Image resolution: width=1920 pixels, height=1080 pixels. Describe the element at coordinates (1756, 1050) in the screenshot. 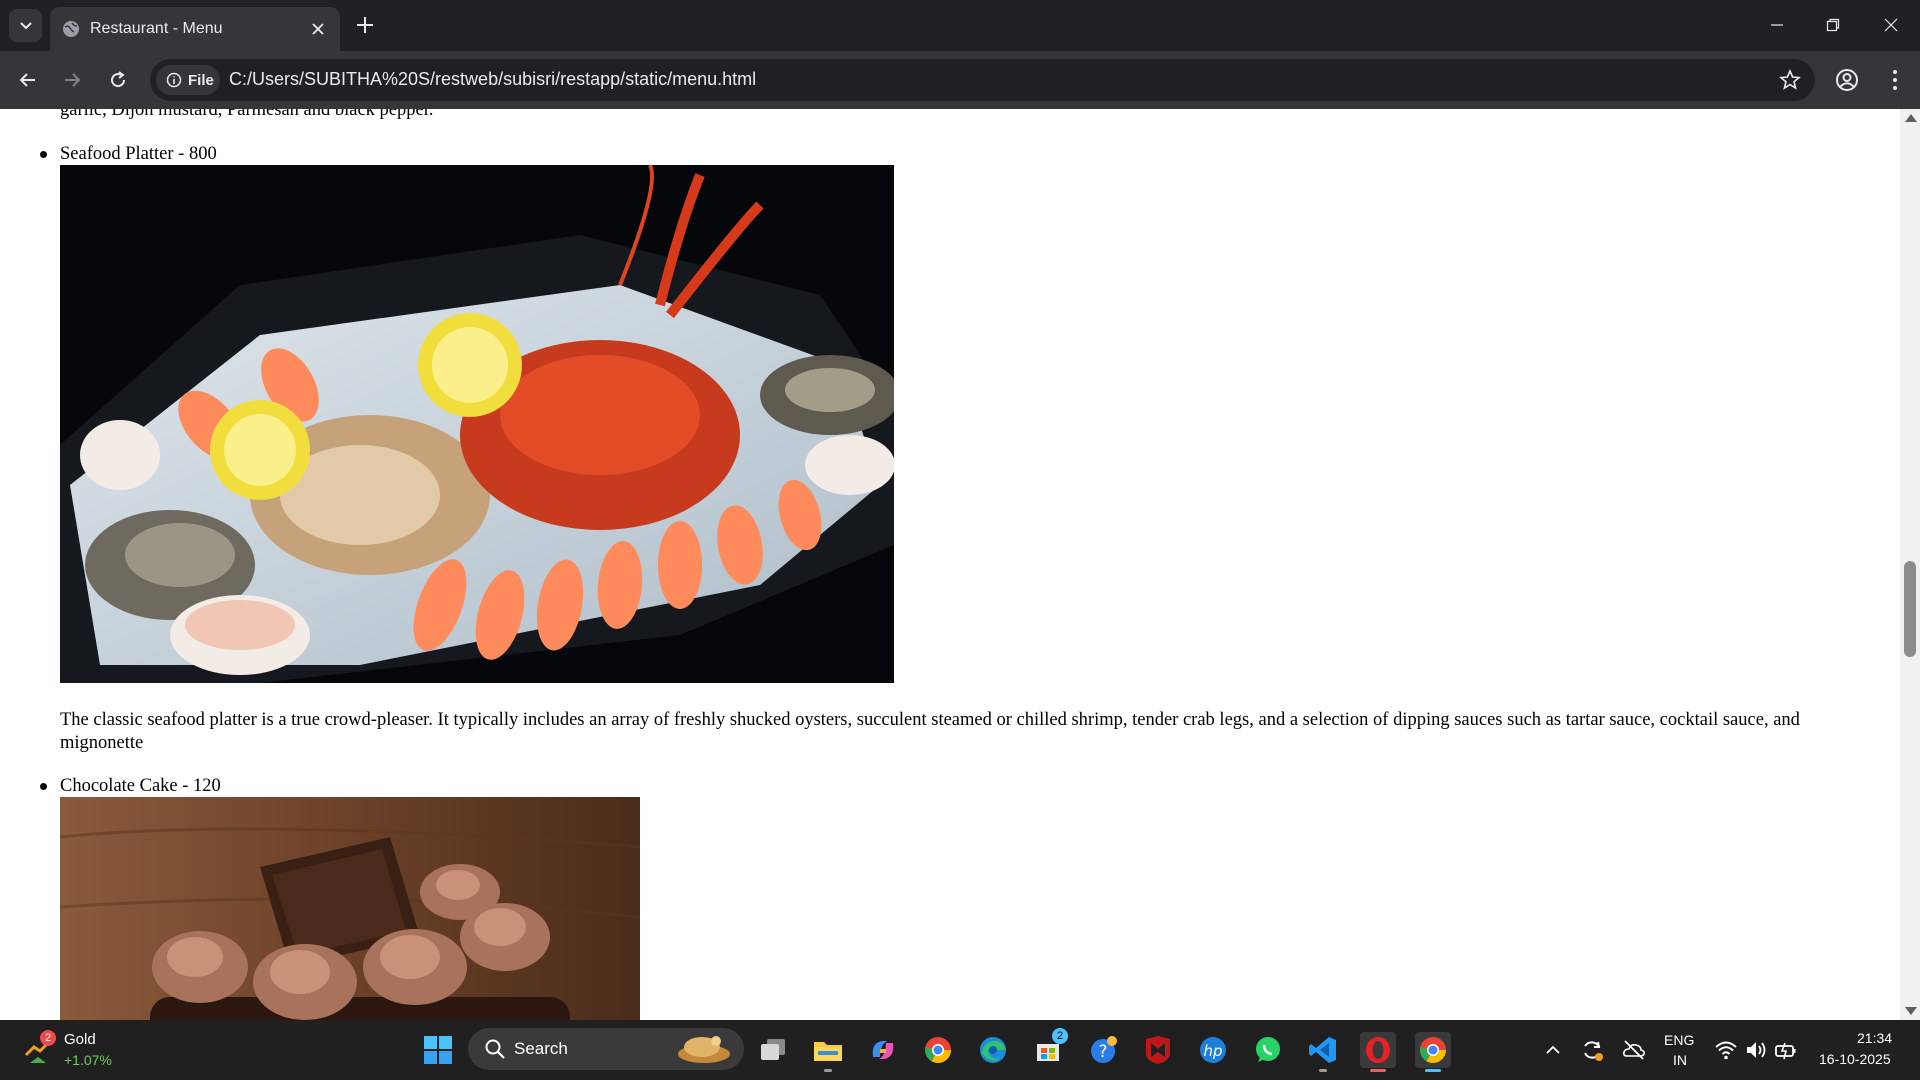

I see `volume-icon` at that location.